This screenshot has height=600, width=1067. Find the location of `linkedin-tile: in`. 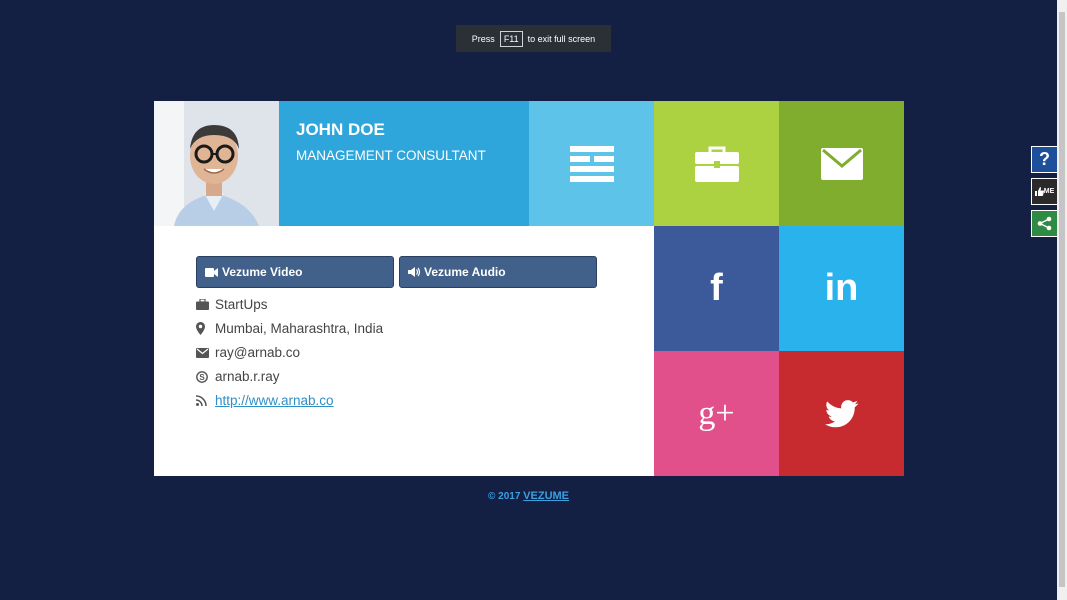

linkedin-tile: in is located at coordinates (841, 288).